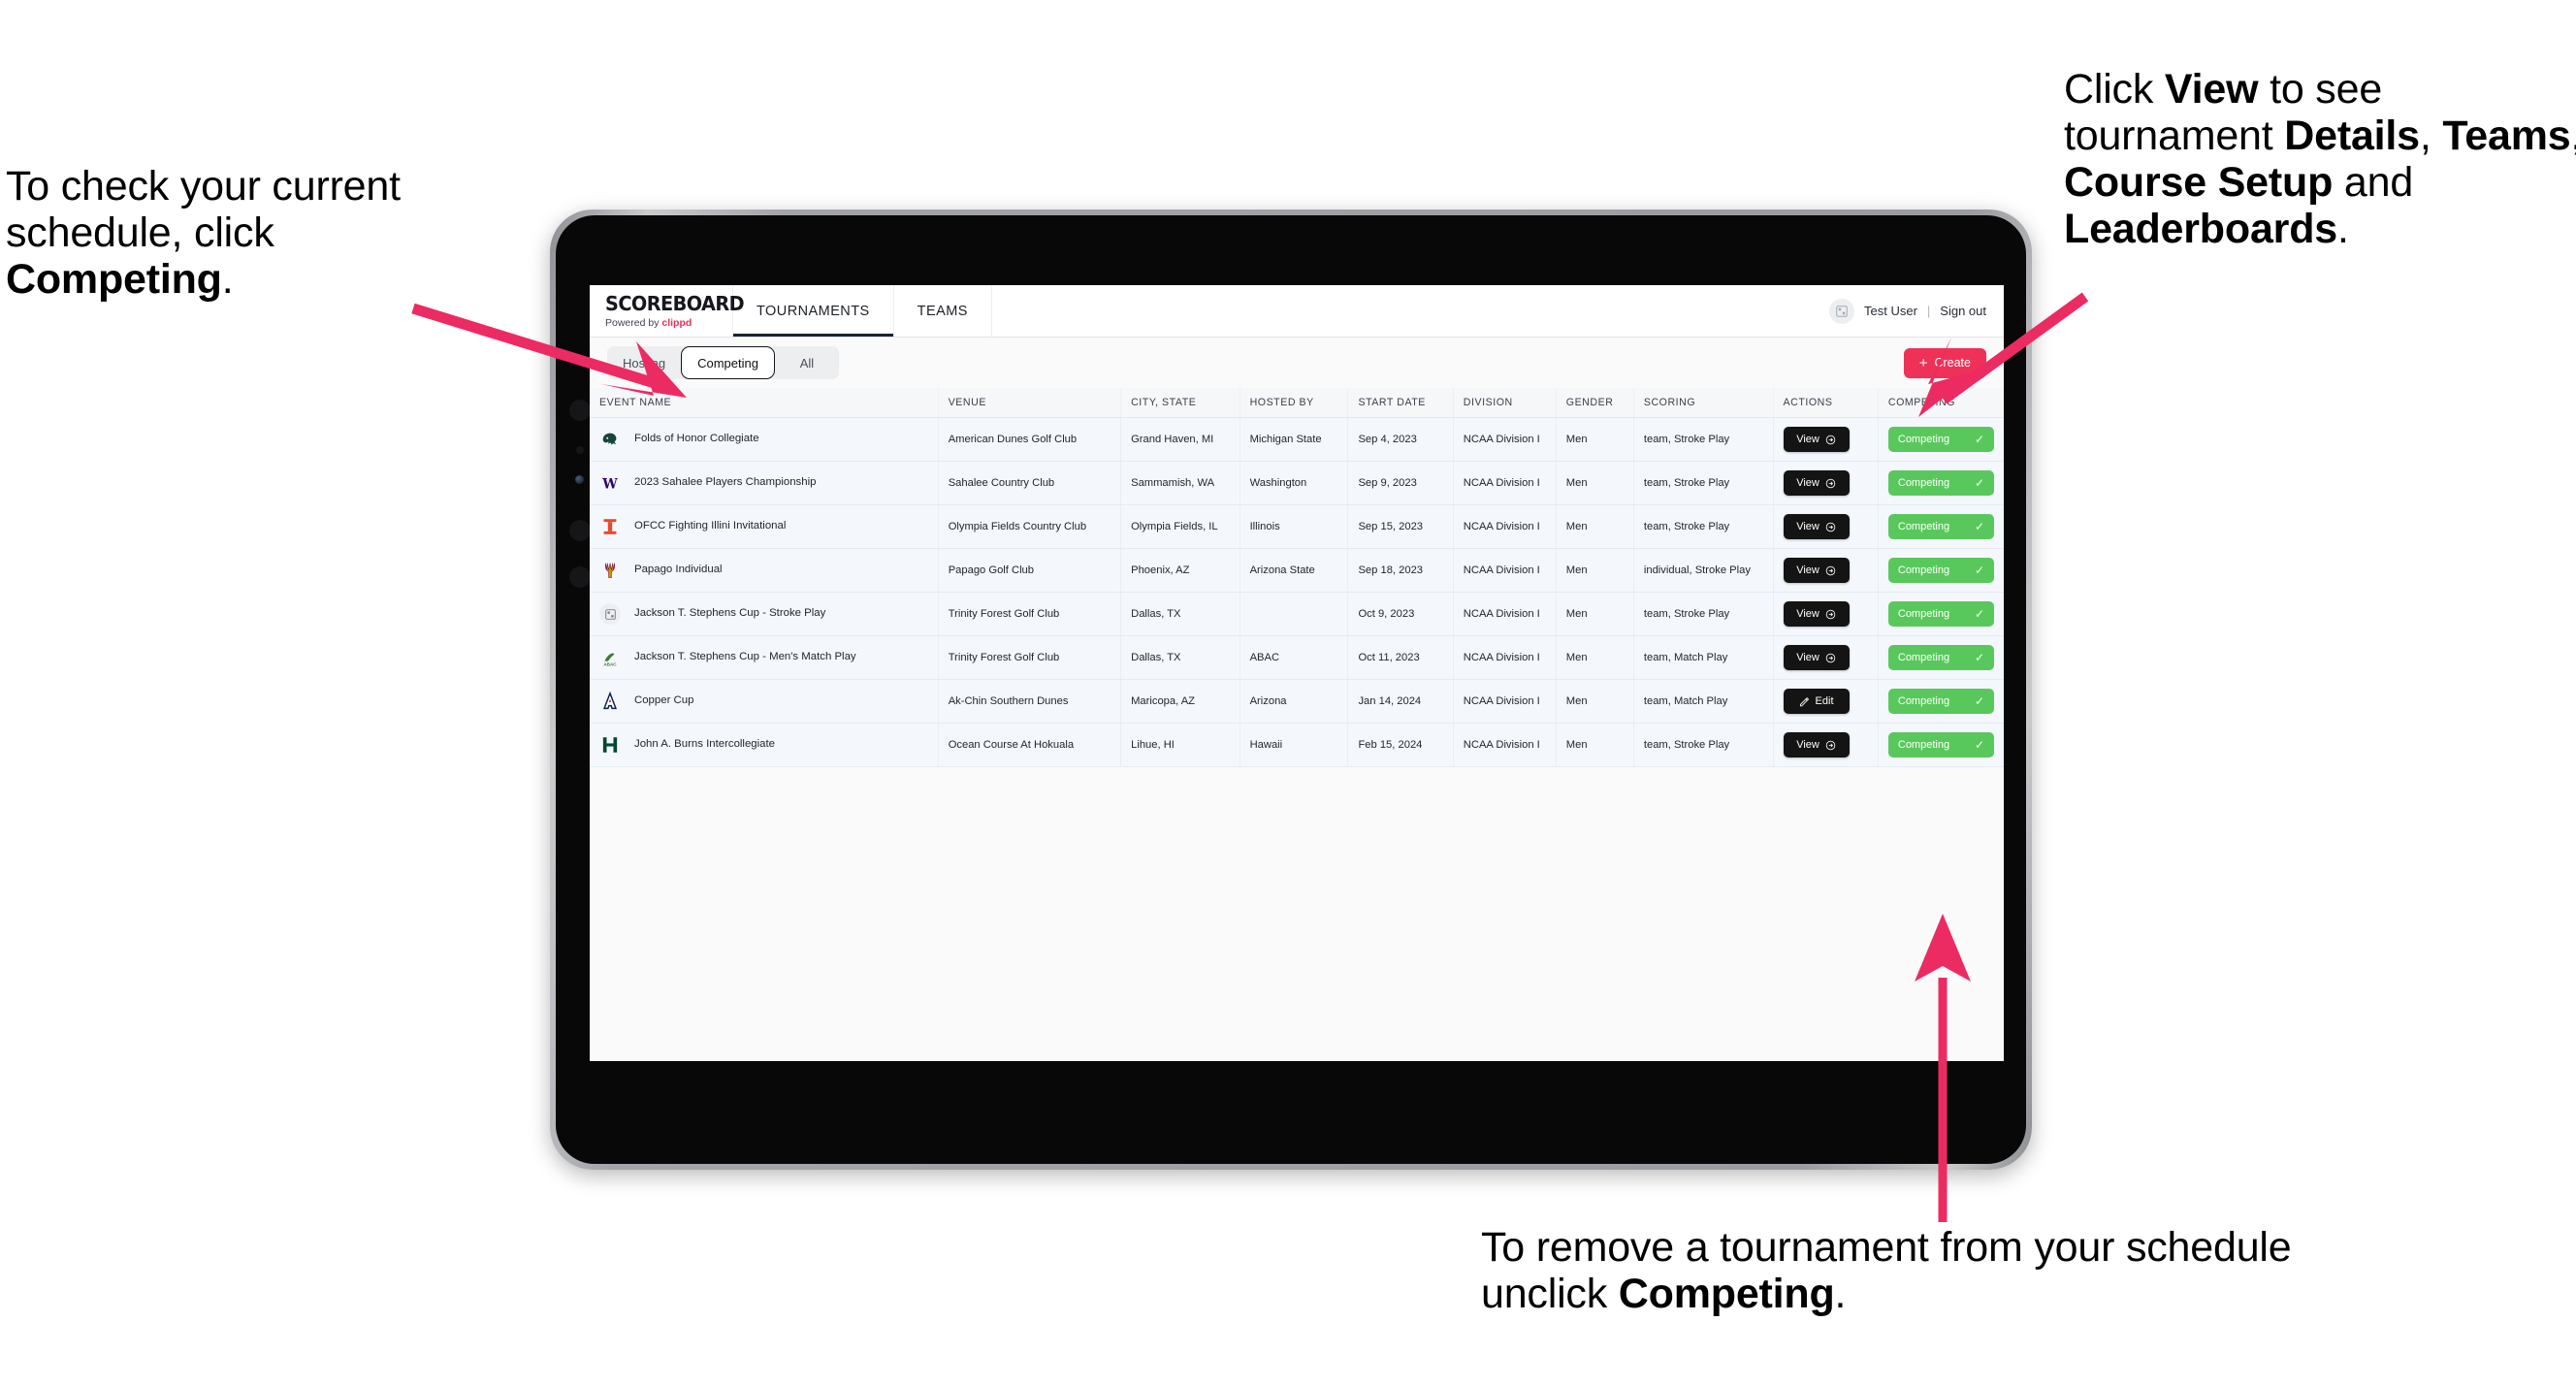 The height and width of the screenshot is (1386, 2576). Describe the element at coordinates (1595, 403) in the screenshot. I see `col-gender: GENDER` at that location.